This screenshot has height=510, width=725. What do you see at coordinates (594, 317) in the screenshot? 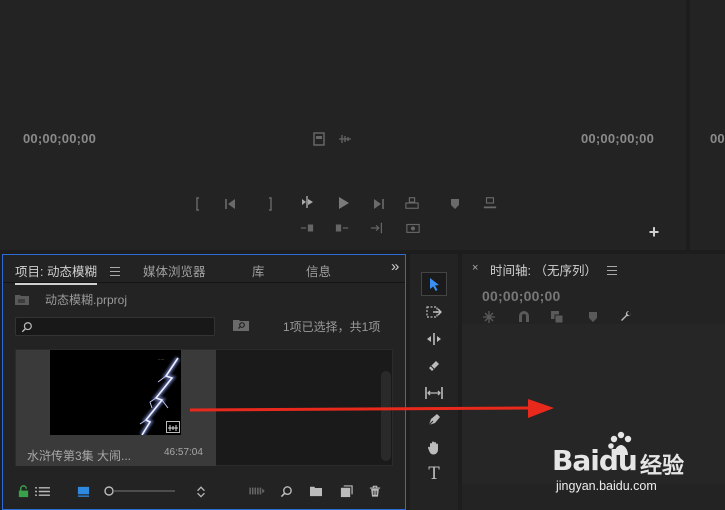
I see `add-marker-icon` at bounding box center [594, 317].